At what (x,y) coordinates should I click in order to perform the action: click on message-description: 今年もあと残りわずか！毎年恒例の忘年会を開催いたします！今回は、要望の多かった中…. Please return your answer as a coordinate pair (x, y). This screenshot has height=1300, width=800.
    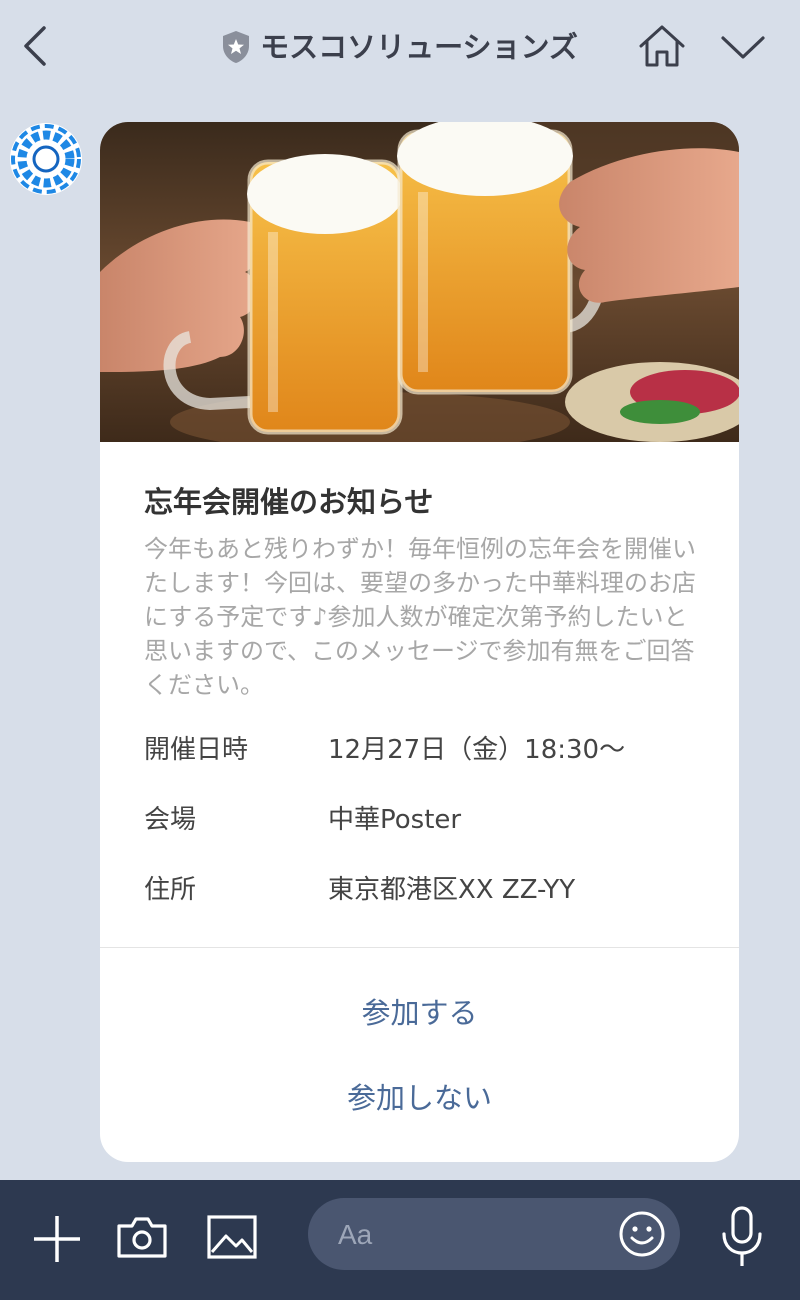
    Looking at the image, I should click on (420, 617).